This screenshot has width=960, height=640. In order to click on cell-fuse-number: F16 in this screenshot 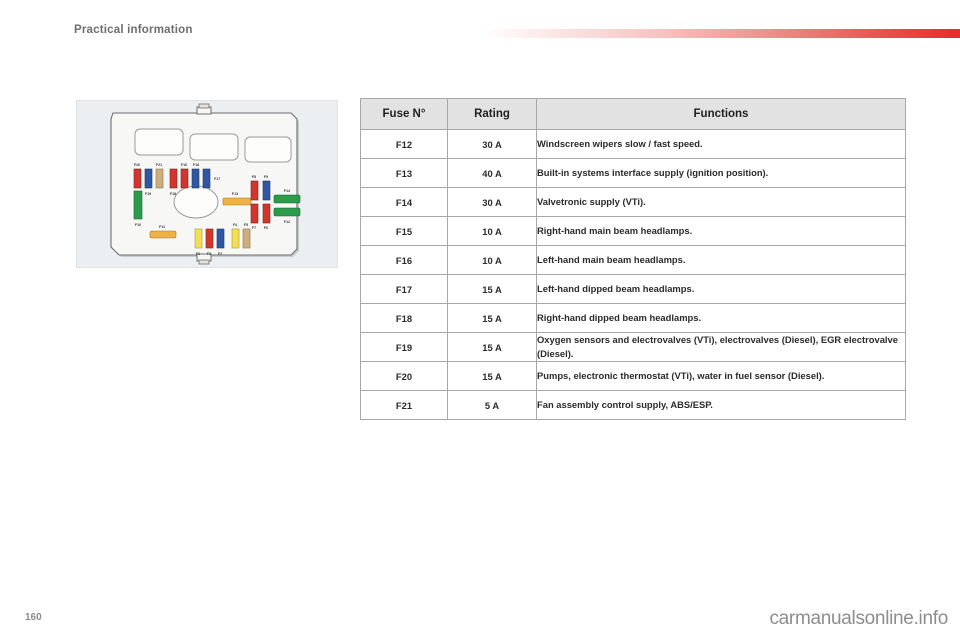, I will do `click(404, 260)`.